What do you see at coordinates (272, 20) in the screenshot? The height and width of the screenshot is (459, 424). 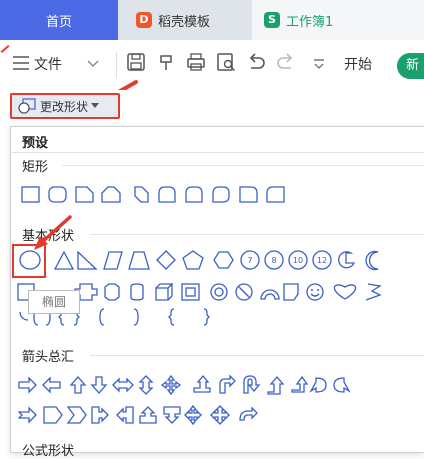 I see `spreadsheet-icon: S` at bounding box center [272, 20].